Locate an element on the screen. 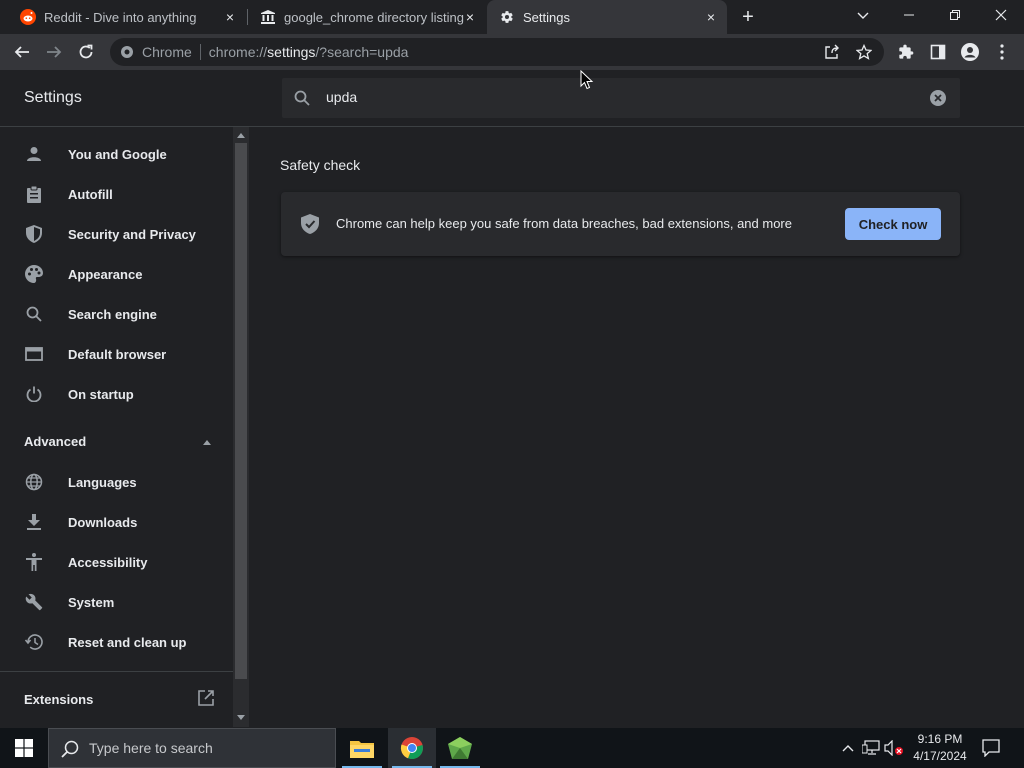  clipboard-icon is located at coordinates (34, 194).